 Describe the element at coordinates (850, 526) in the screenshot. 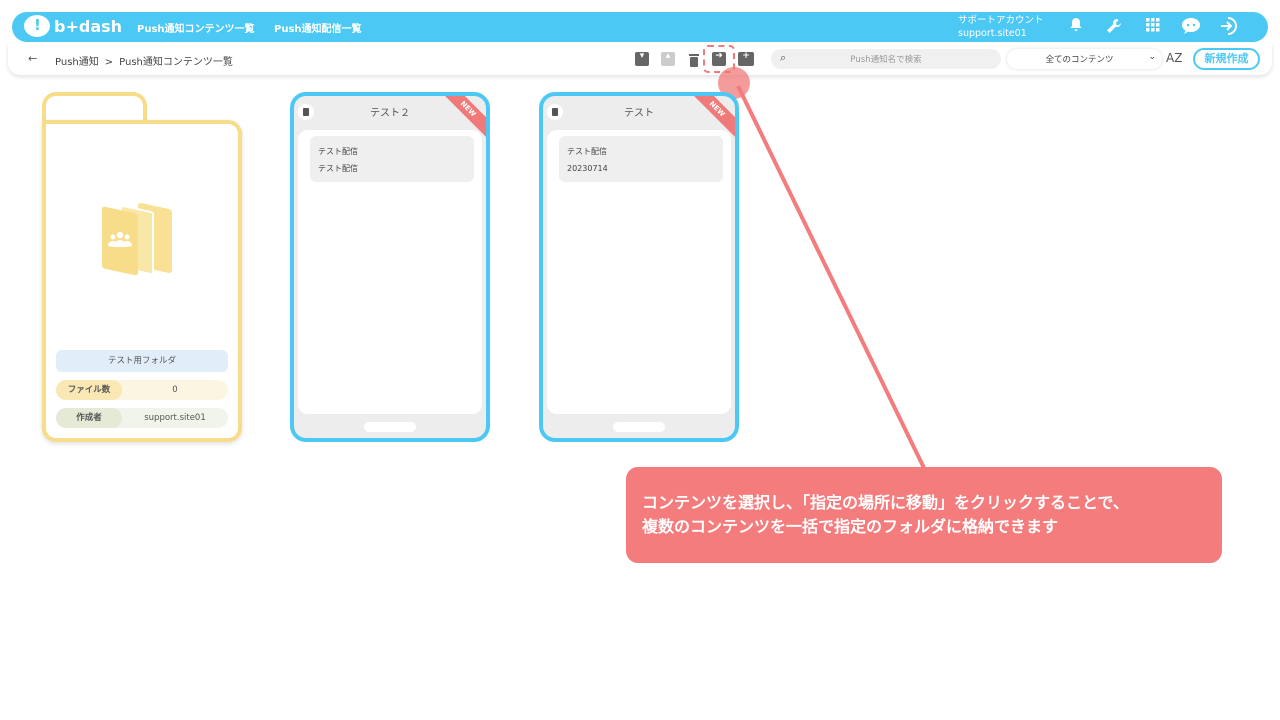

I see `annotation-line-2: 複数のコンテンツを一括で指定のフォルダに格納できます` at that location.